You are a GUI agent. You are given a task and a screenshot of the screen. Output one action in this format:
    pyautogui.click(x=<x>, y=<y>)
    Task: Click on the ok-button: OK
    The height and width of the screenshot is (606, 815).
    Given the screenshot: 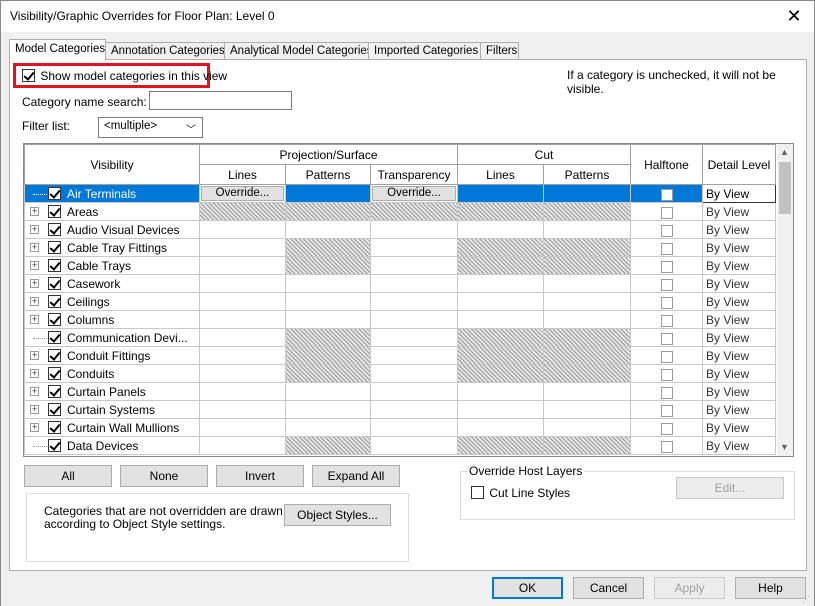 What is the action you would take?
    pyautogui.click(x=527, y=588)
    